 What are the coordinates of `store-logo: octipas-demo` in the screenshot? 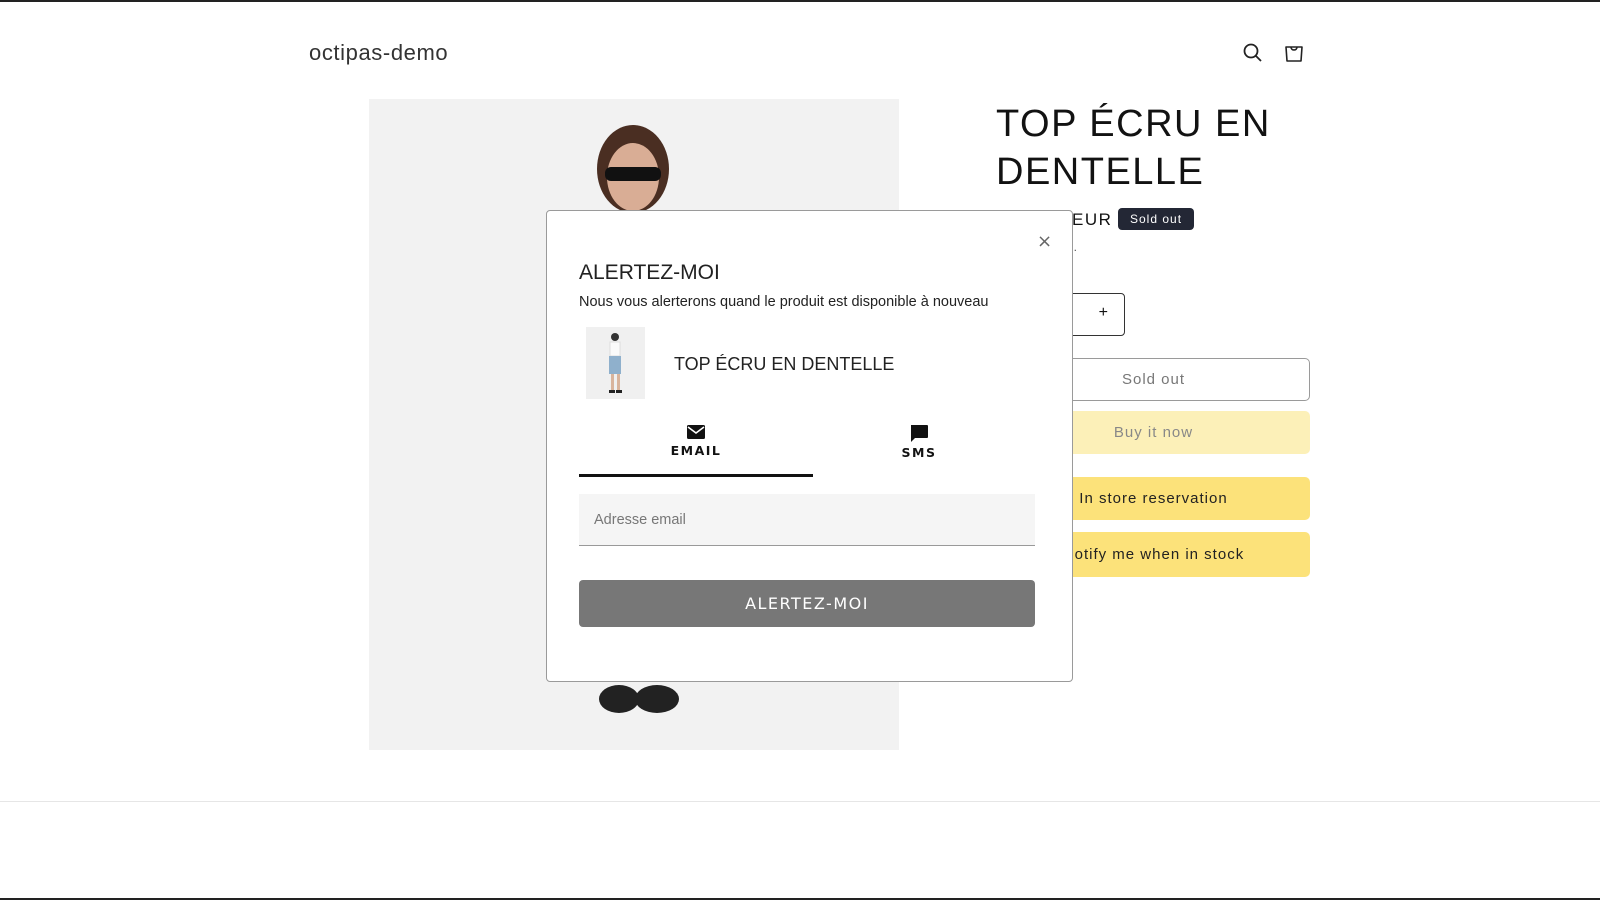 It's located at (378, 53).